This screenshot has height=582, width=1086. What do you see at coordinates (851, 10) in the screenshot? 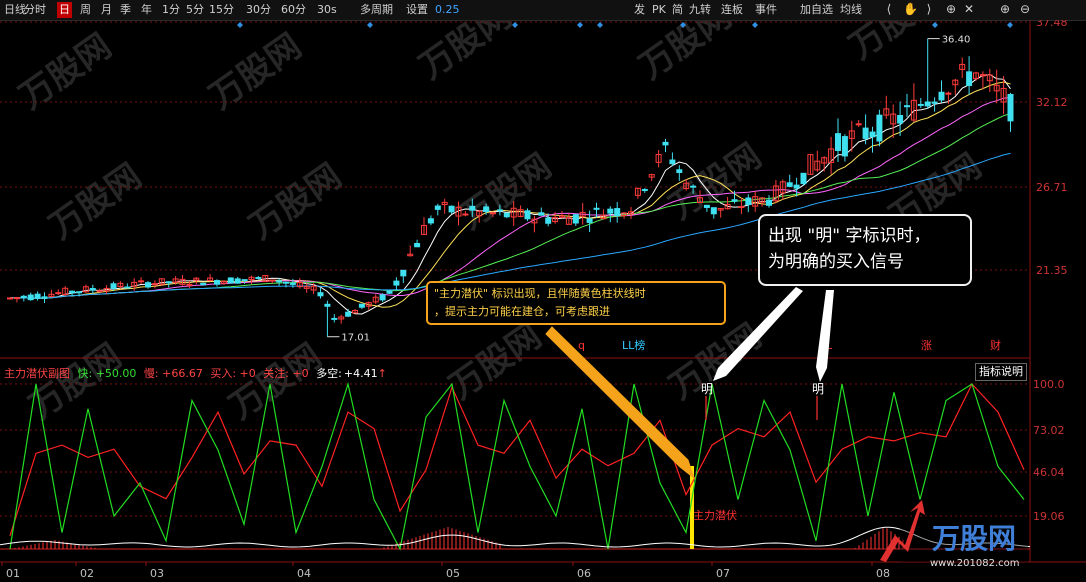
I see `tool-button-7: 均线` at bounding box center [851, 10].